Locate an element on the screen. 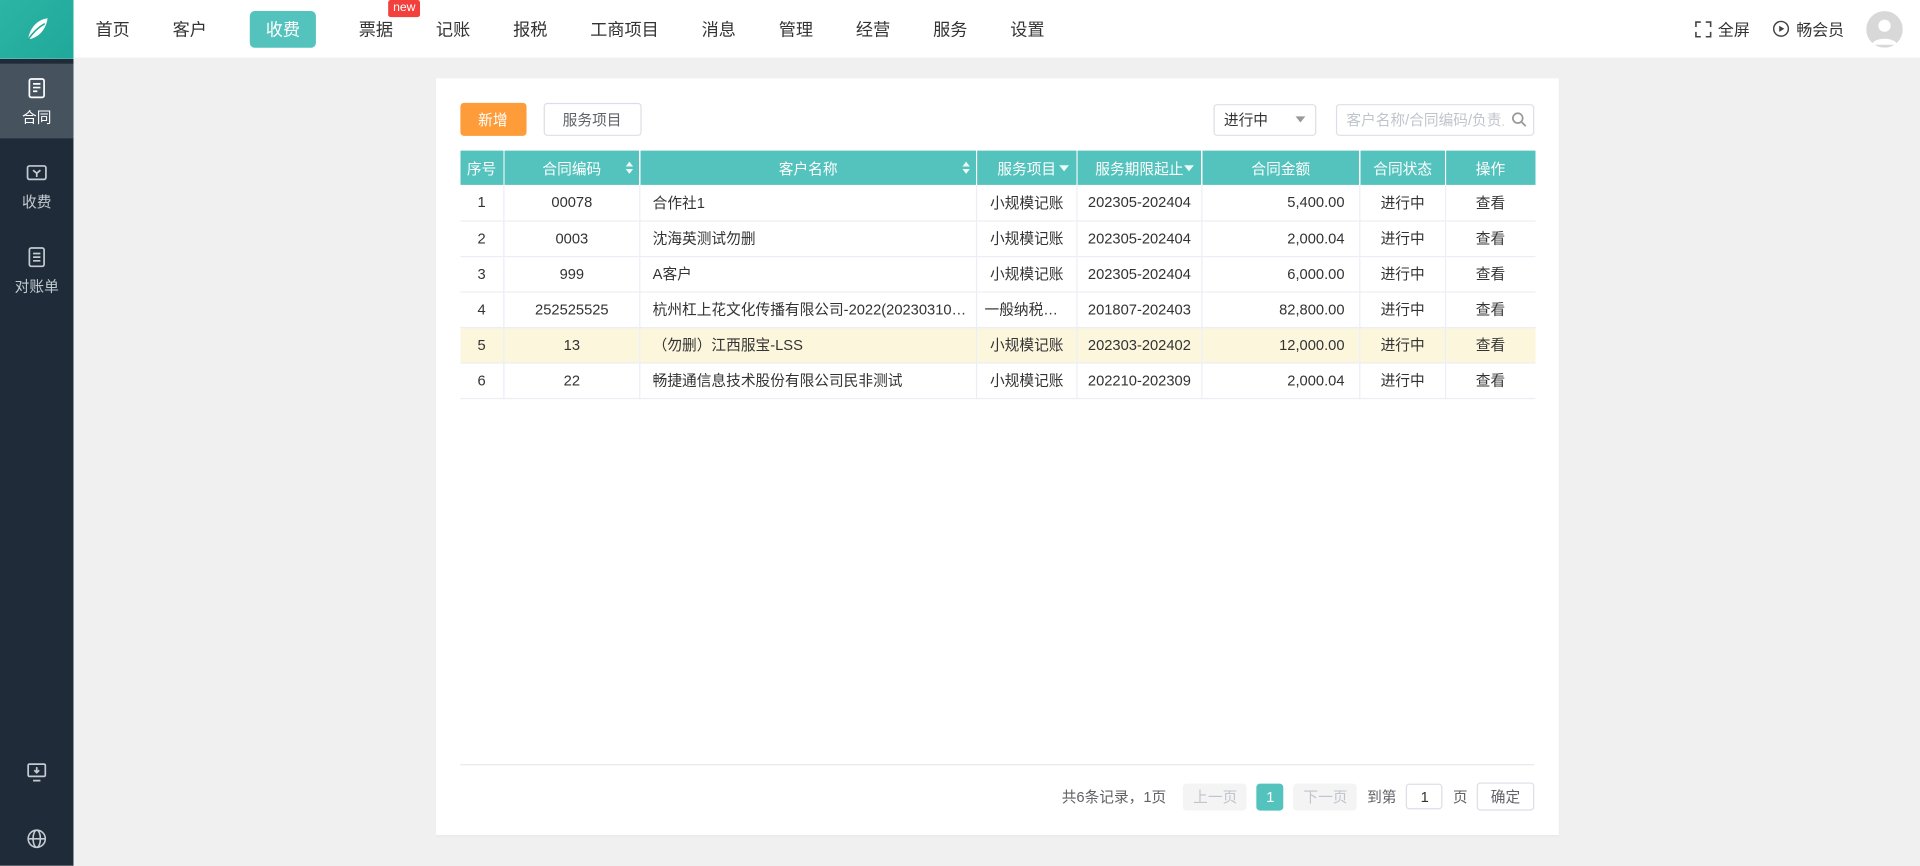 Image resolution: width=1920 pixels, height=866 pixels. column-header: 序号 is located at coordinates (482, 167).